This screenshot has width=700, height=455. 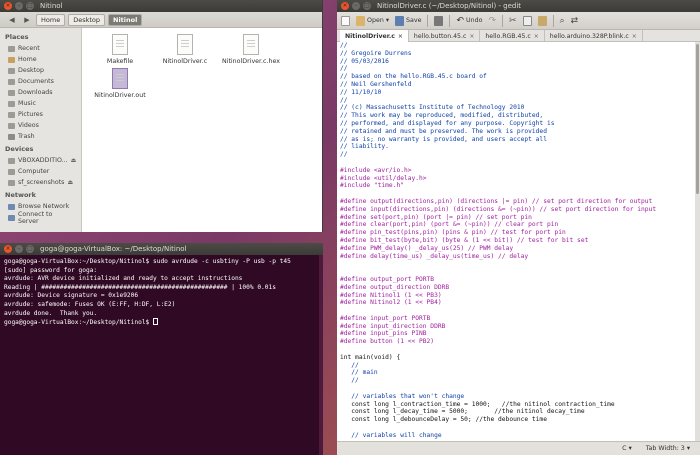 I want to click on sidebar-item-vboxadditions: VBOXADDITIO... ⏏, so click(x=40, y=160).